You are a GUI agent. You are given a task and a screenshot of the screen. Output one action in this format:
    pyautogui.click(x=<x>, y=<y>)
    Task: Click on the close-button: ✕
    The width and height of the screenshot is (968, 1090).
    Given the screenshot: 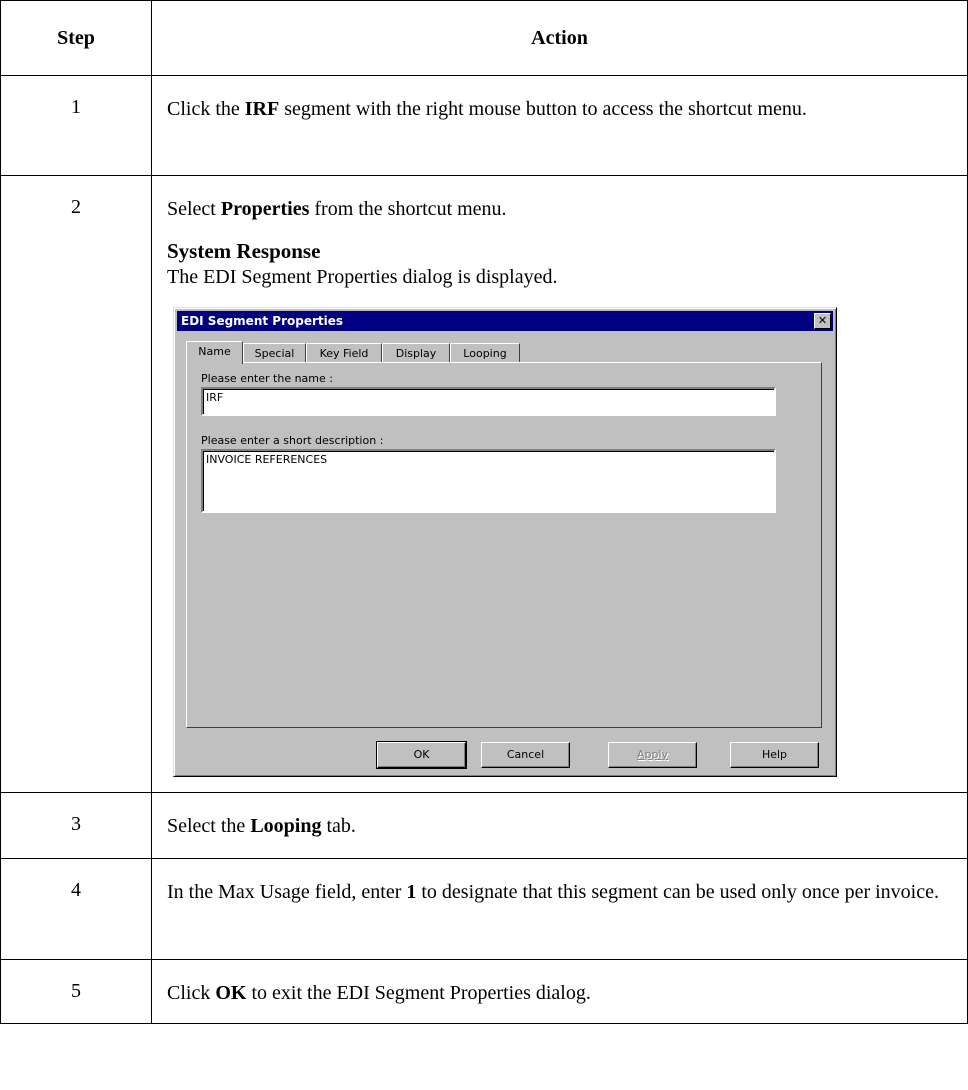 What is the action you would take?
    pyautogui.click(x=822, y=321)
    